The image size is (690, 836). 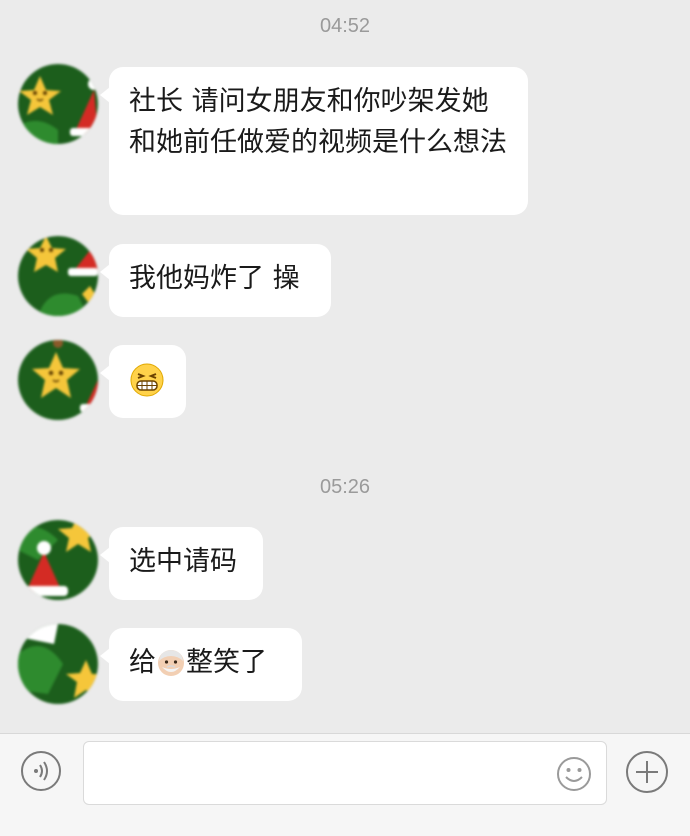 I want to click on message-bubble: 选中请码, so click(x=181, y=563).